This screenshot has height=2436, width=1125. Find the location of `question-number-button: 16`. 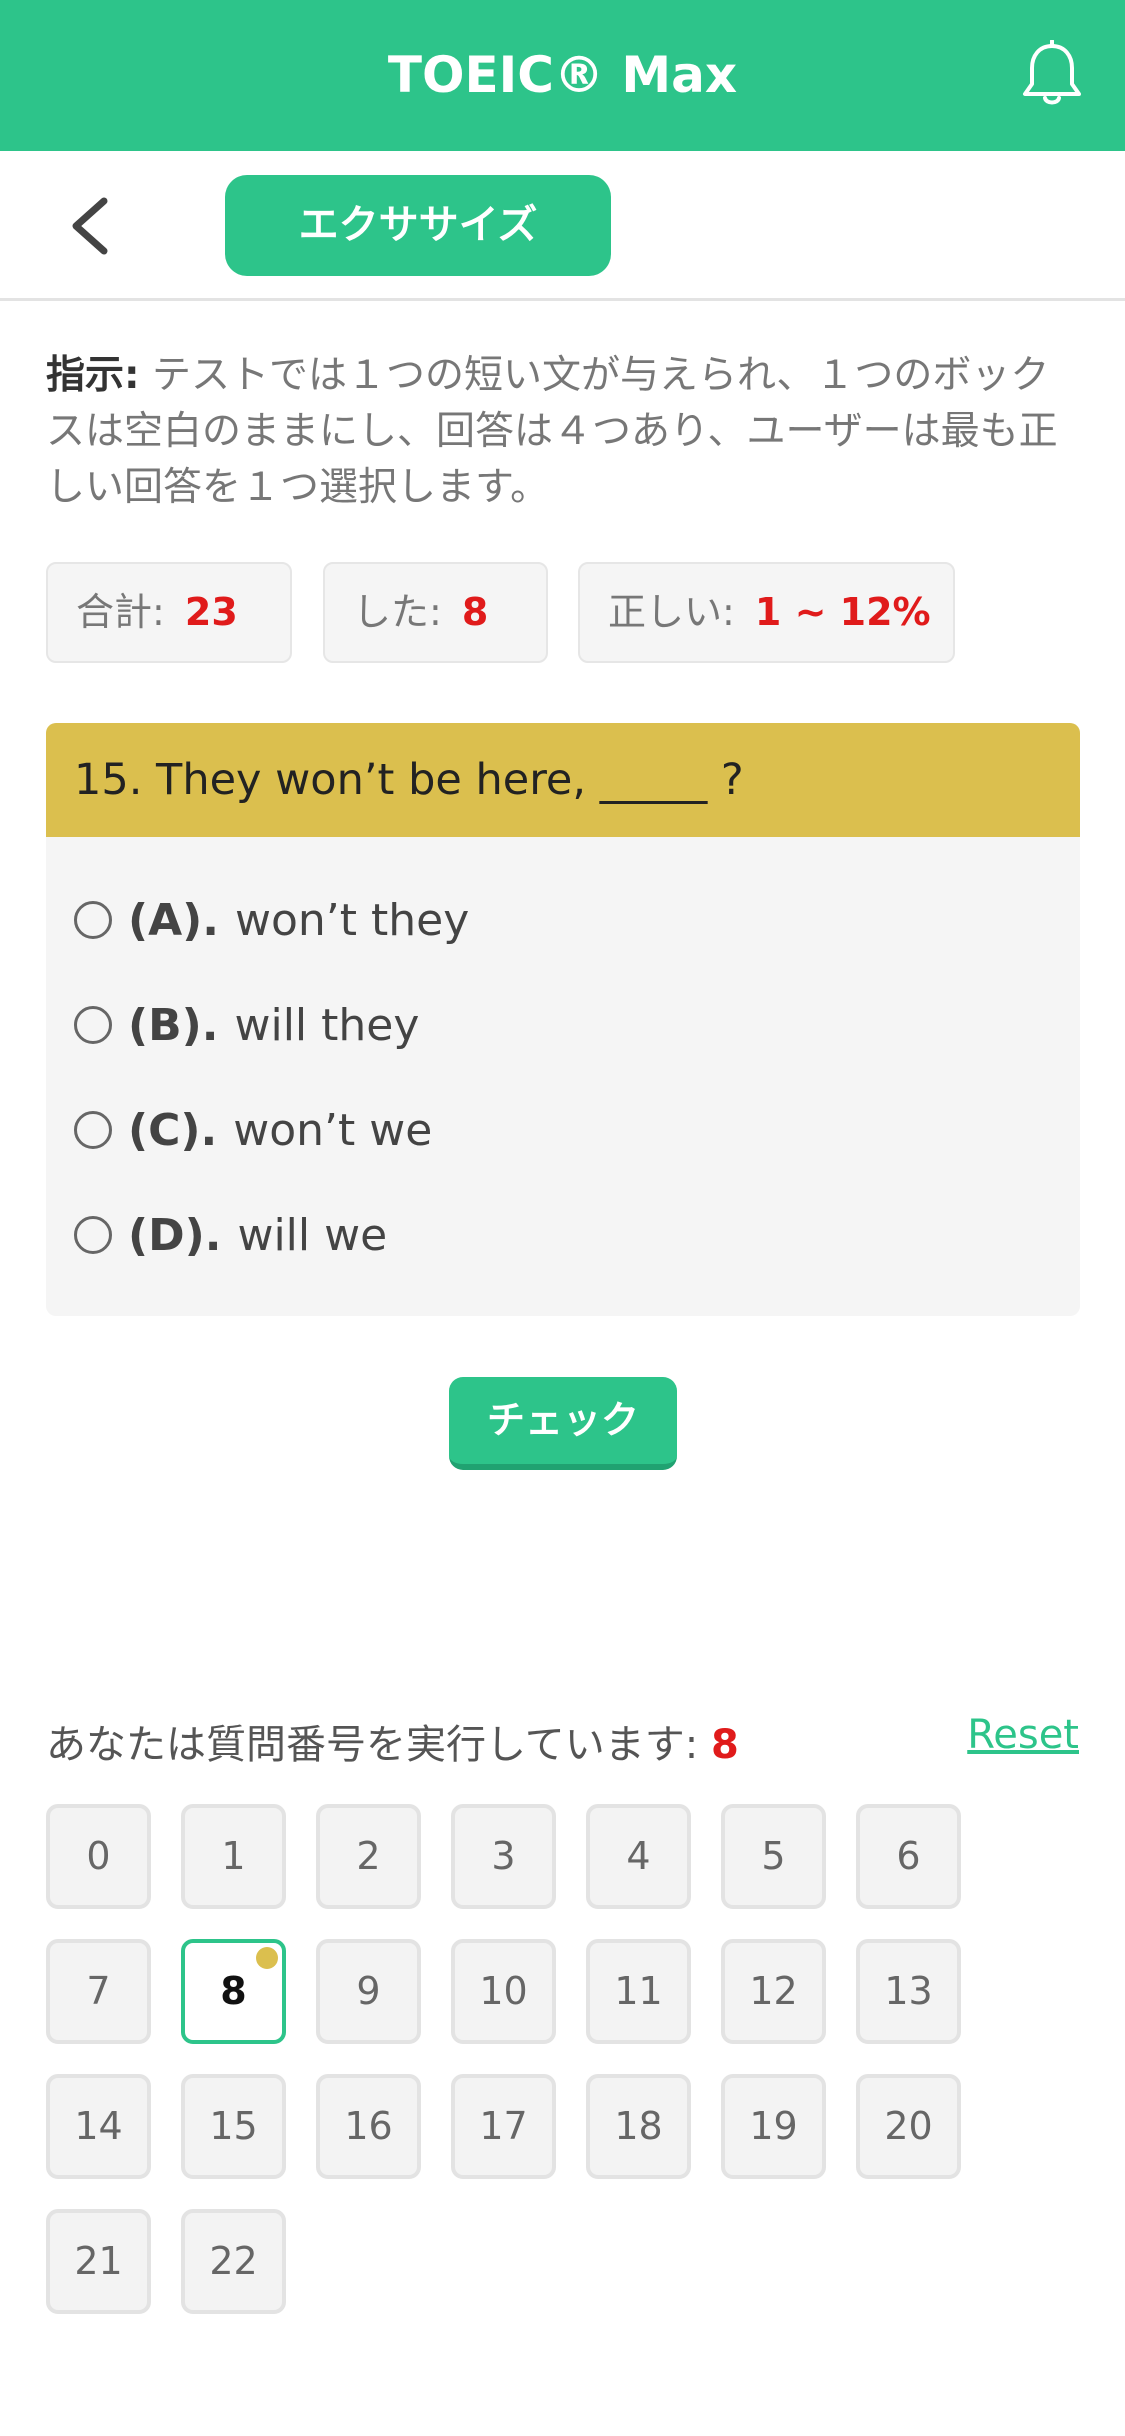

question-number-button: 16 is located at coordinates (368, 2126).